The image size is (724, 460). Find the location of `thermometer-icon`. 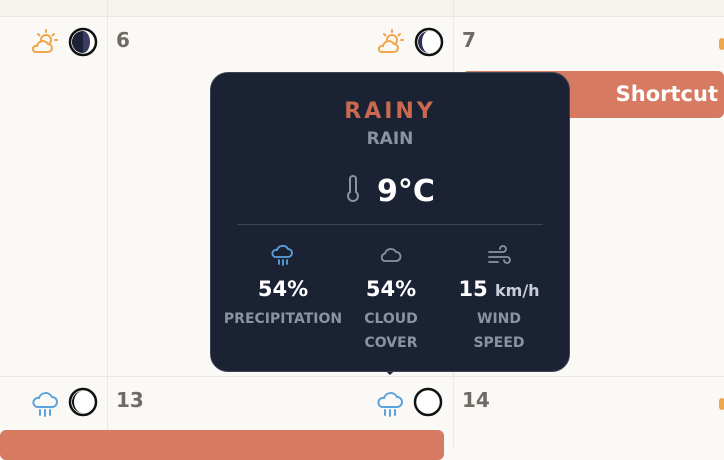

thermometer-icon is located at coordinates (353, 191).